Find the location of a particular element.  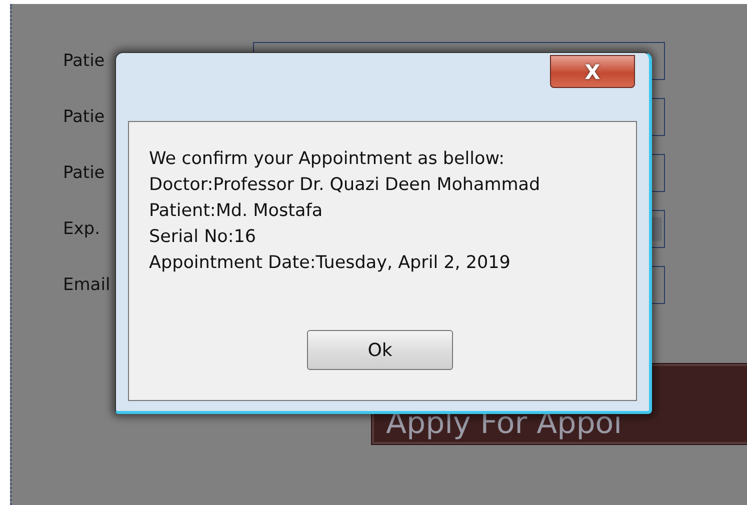

message-line: Patient:Md. Mostafa is located at coordinates (236, 211).